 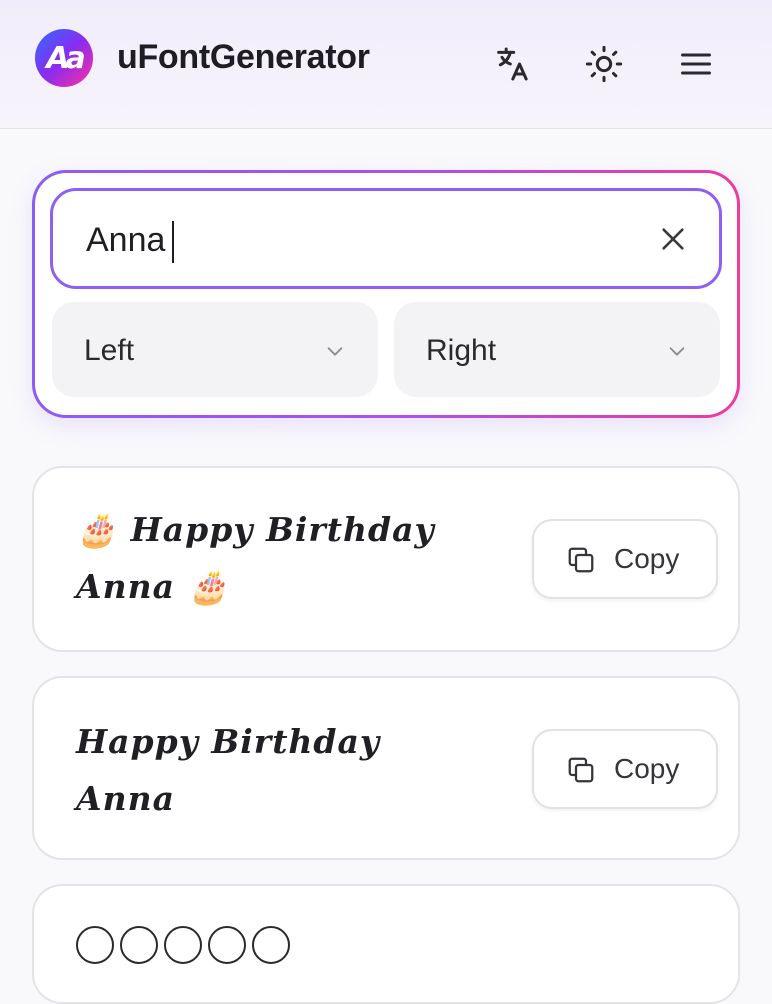 What do you see at coordinates (243, 57) in the screenshot?
I see `app-title: uFontGenerator` at bounding box center [243, 57].